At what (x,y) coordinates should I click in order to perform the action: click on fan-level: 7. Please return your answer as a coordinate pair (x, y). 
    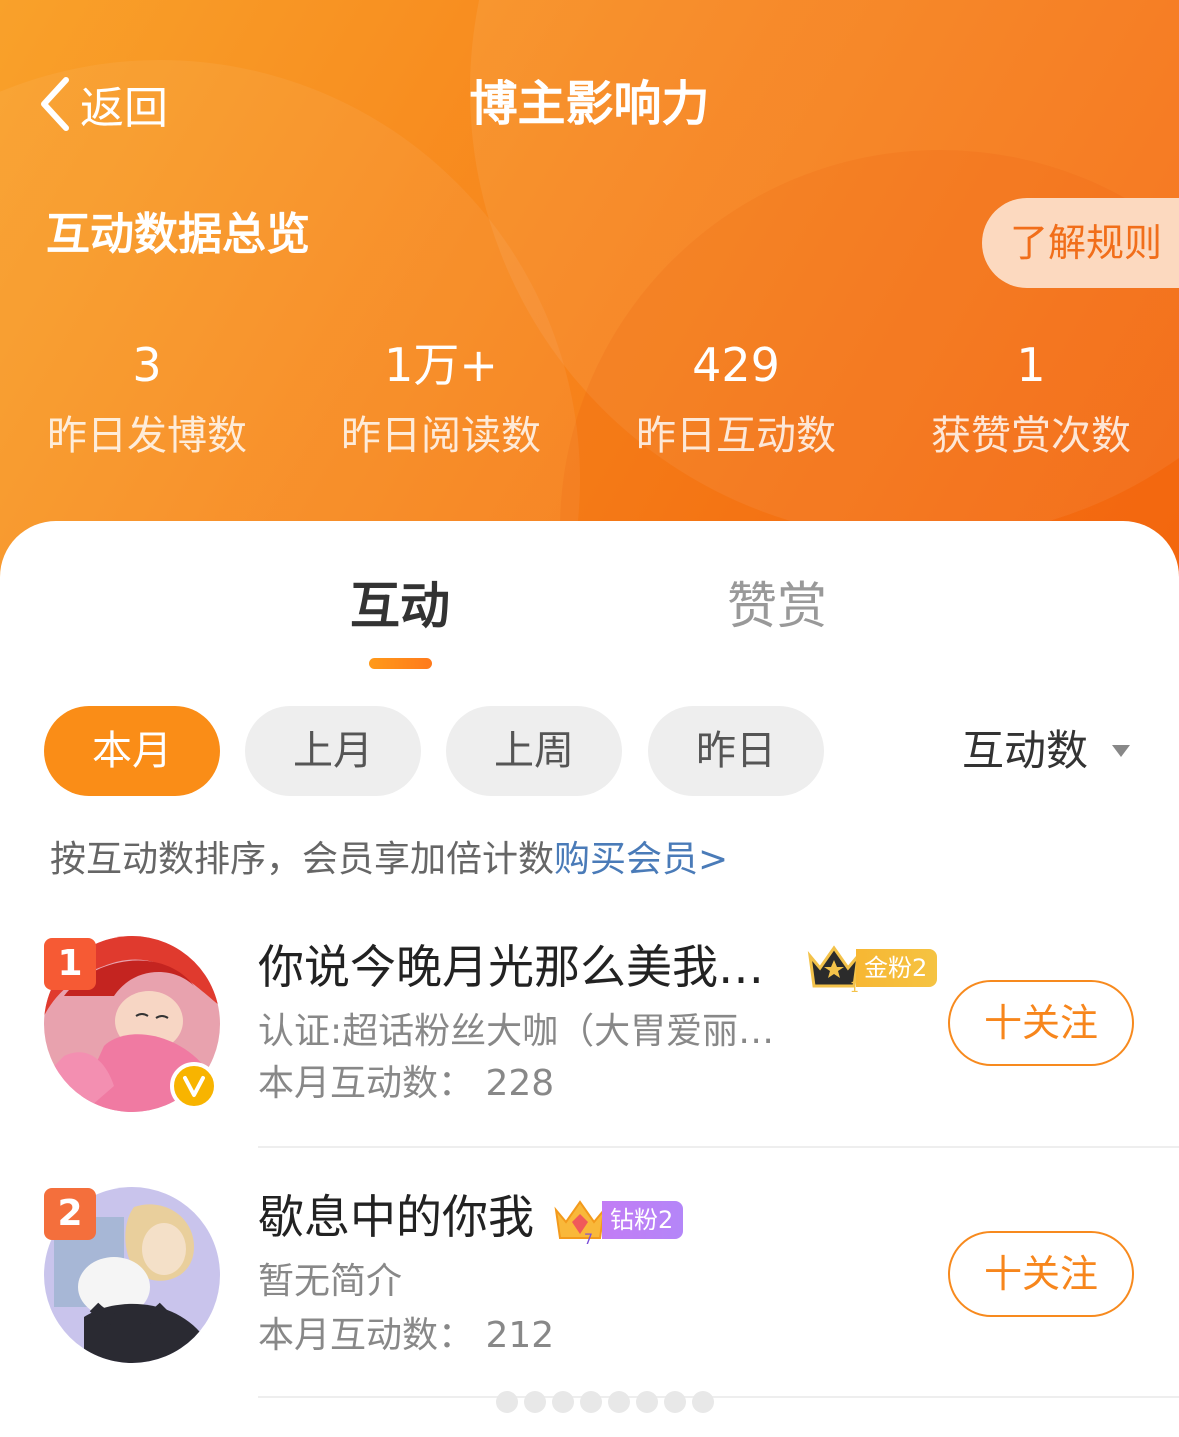
    Looking at the image, I should click on (588, 1239).